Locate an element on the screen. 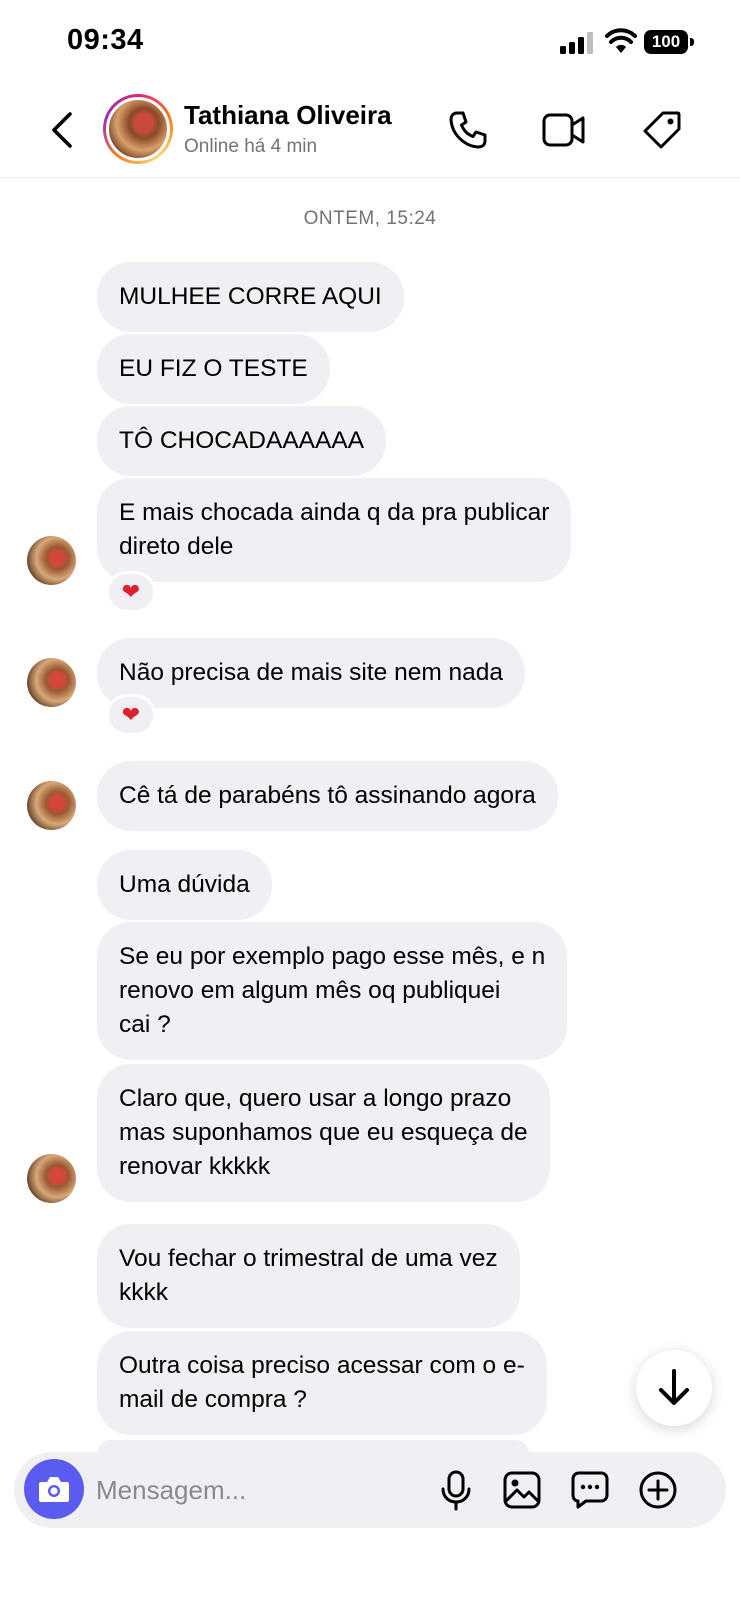 The image size is (740, 1600). gallery-icon is located at coordinates (522, 1490).